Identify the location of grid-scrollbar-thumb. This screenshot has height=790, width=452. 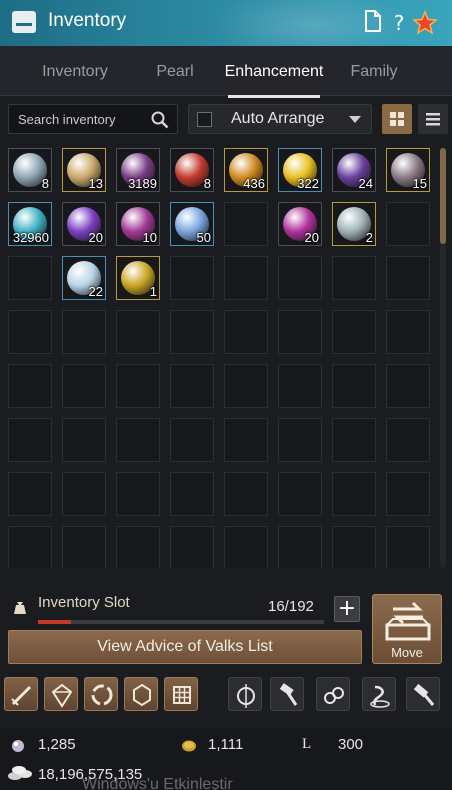
(443, 196).